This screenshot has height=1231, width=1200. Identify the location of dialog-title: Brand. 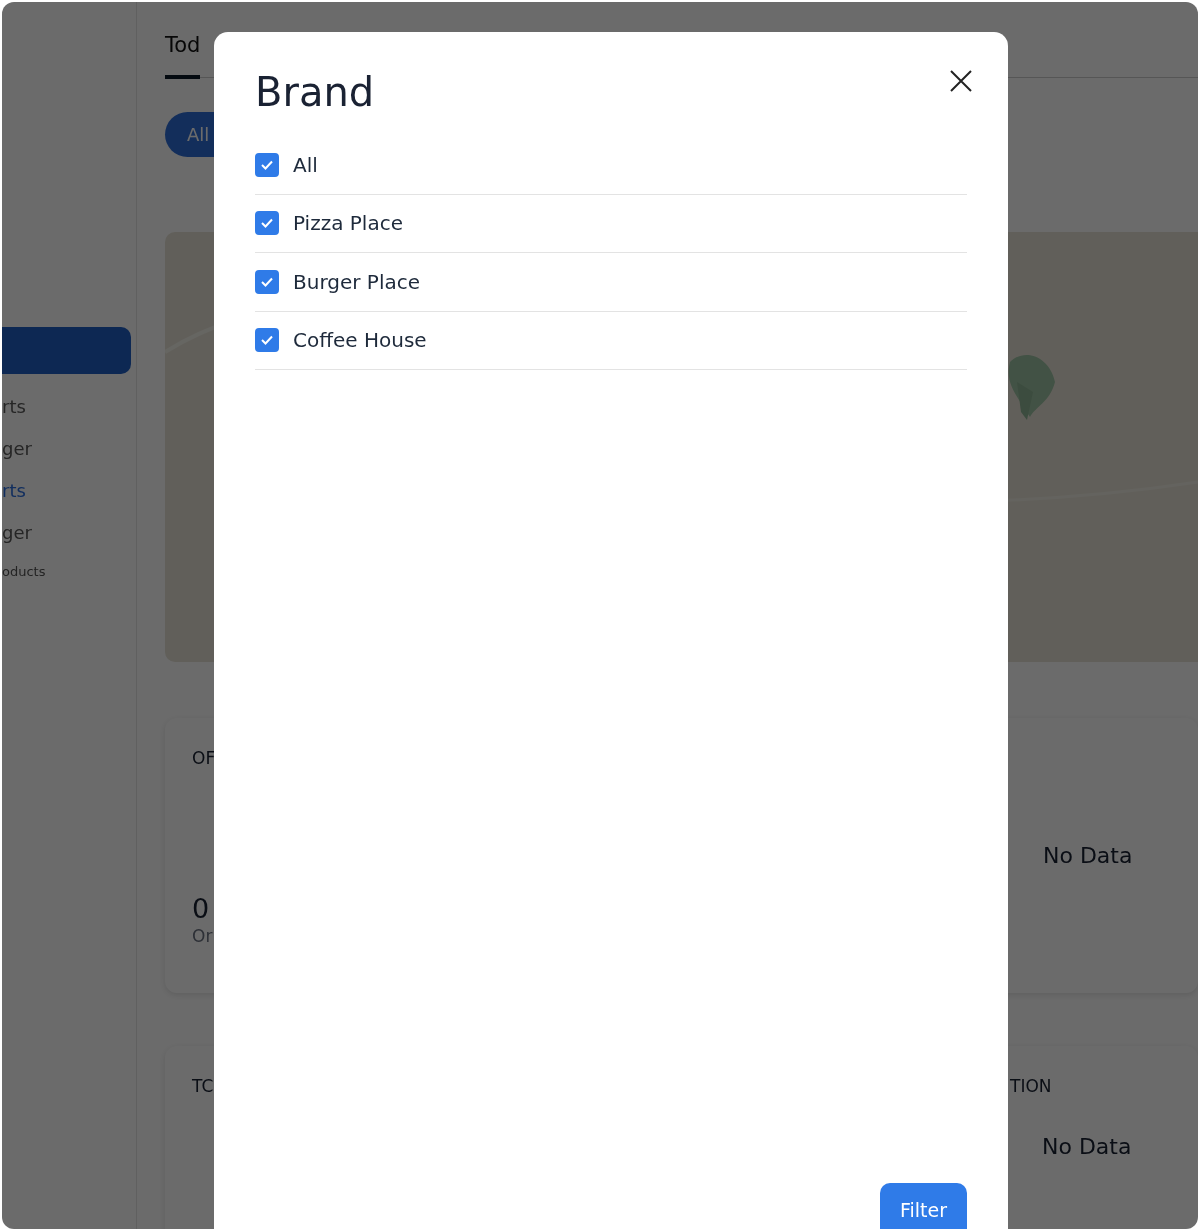
(315, 92).